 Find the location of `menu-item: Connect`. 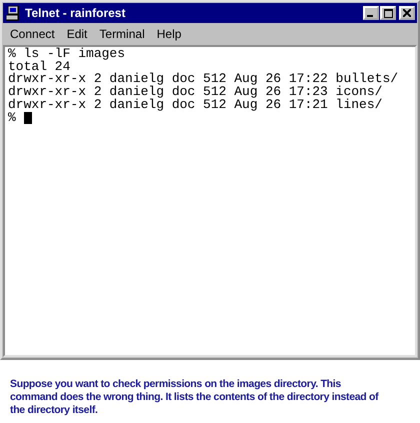

menu-item: Connect is located at coordinates (32, 34).